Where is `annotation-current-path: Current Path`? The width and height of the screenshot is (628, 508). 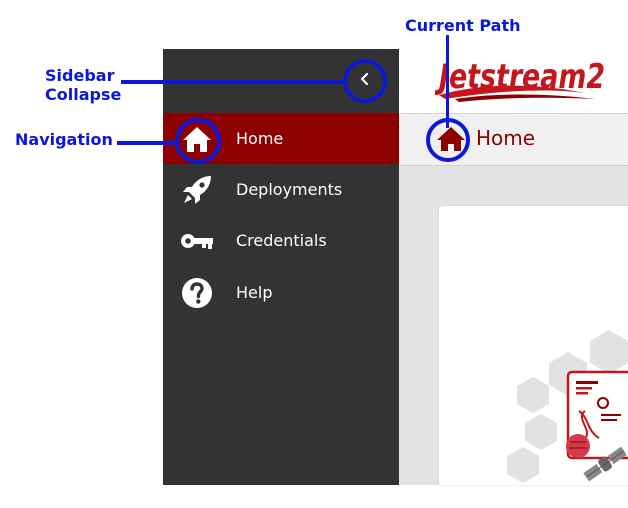
annotation-current-path: Current Path is located at coordinates (463, 25).